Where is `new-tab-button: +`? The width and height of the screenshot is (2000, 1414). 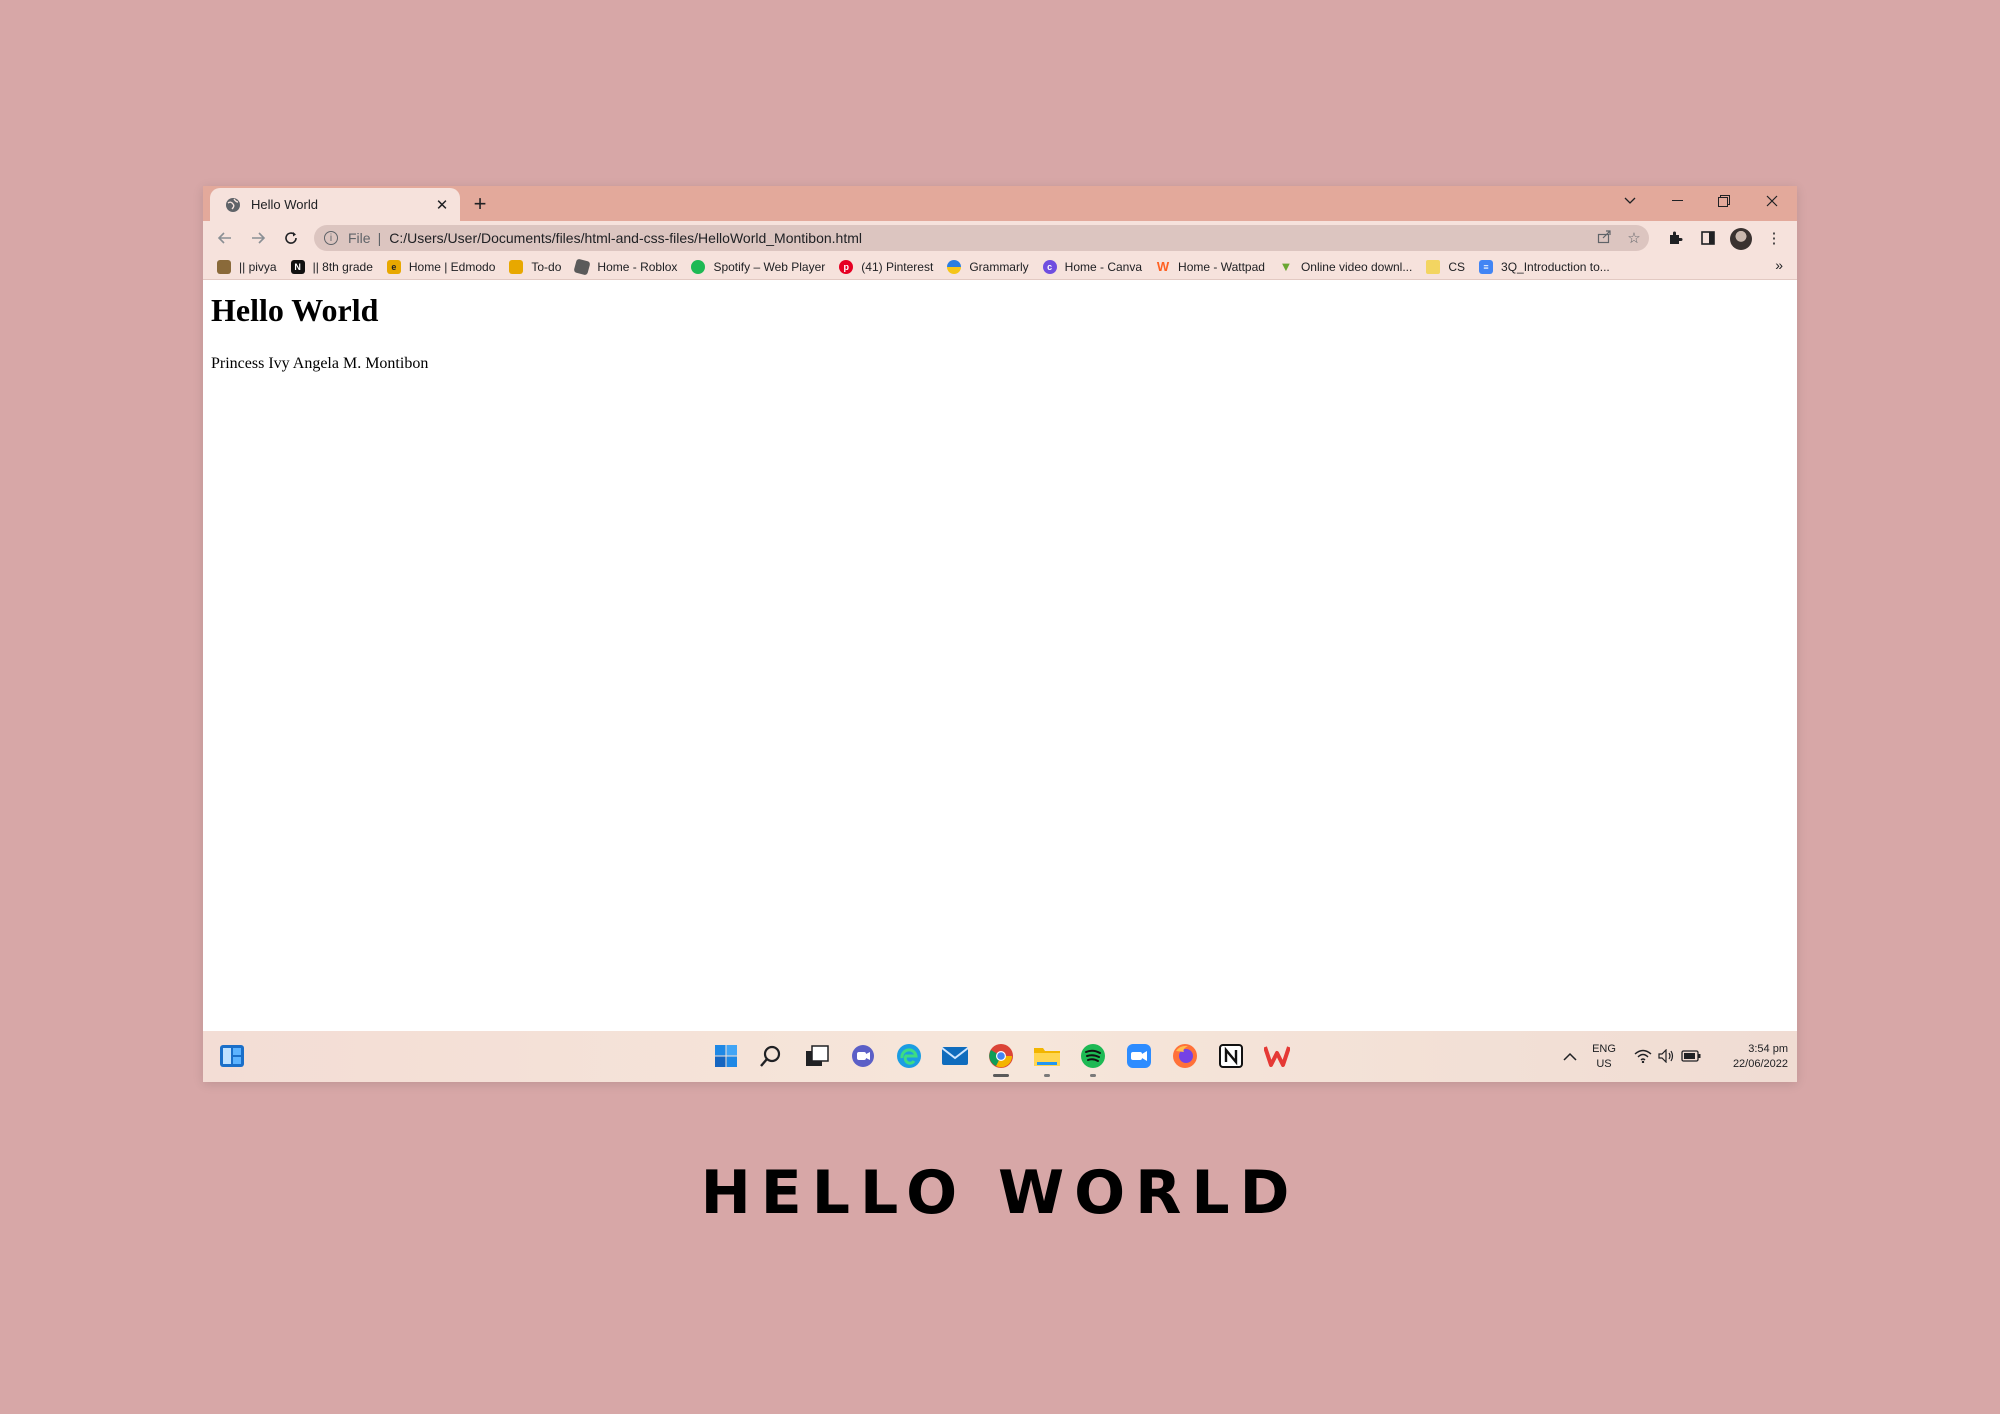 new-tab-button: + is located at coordinates (480, 203).